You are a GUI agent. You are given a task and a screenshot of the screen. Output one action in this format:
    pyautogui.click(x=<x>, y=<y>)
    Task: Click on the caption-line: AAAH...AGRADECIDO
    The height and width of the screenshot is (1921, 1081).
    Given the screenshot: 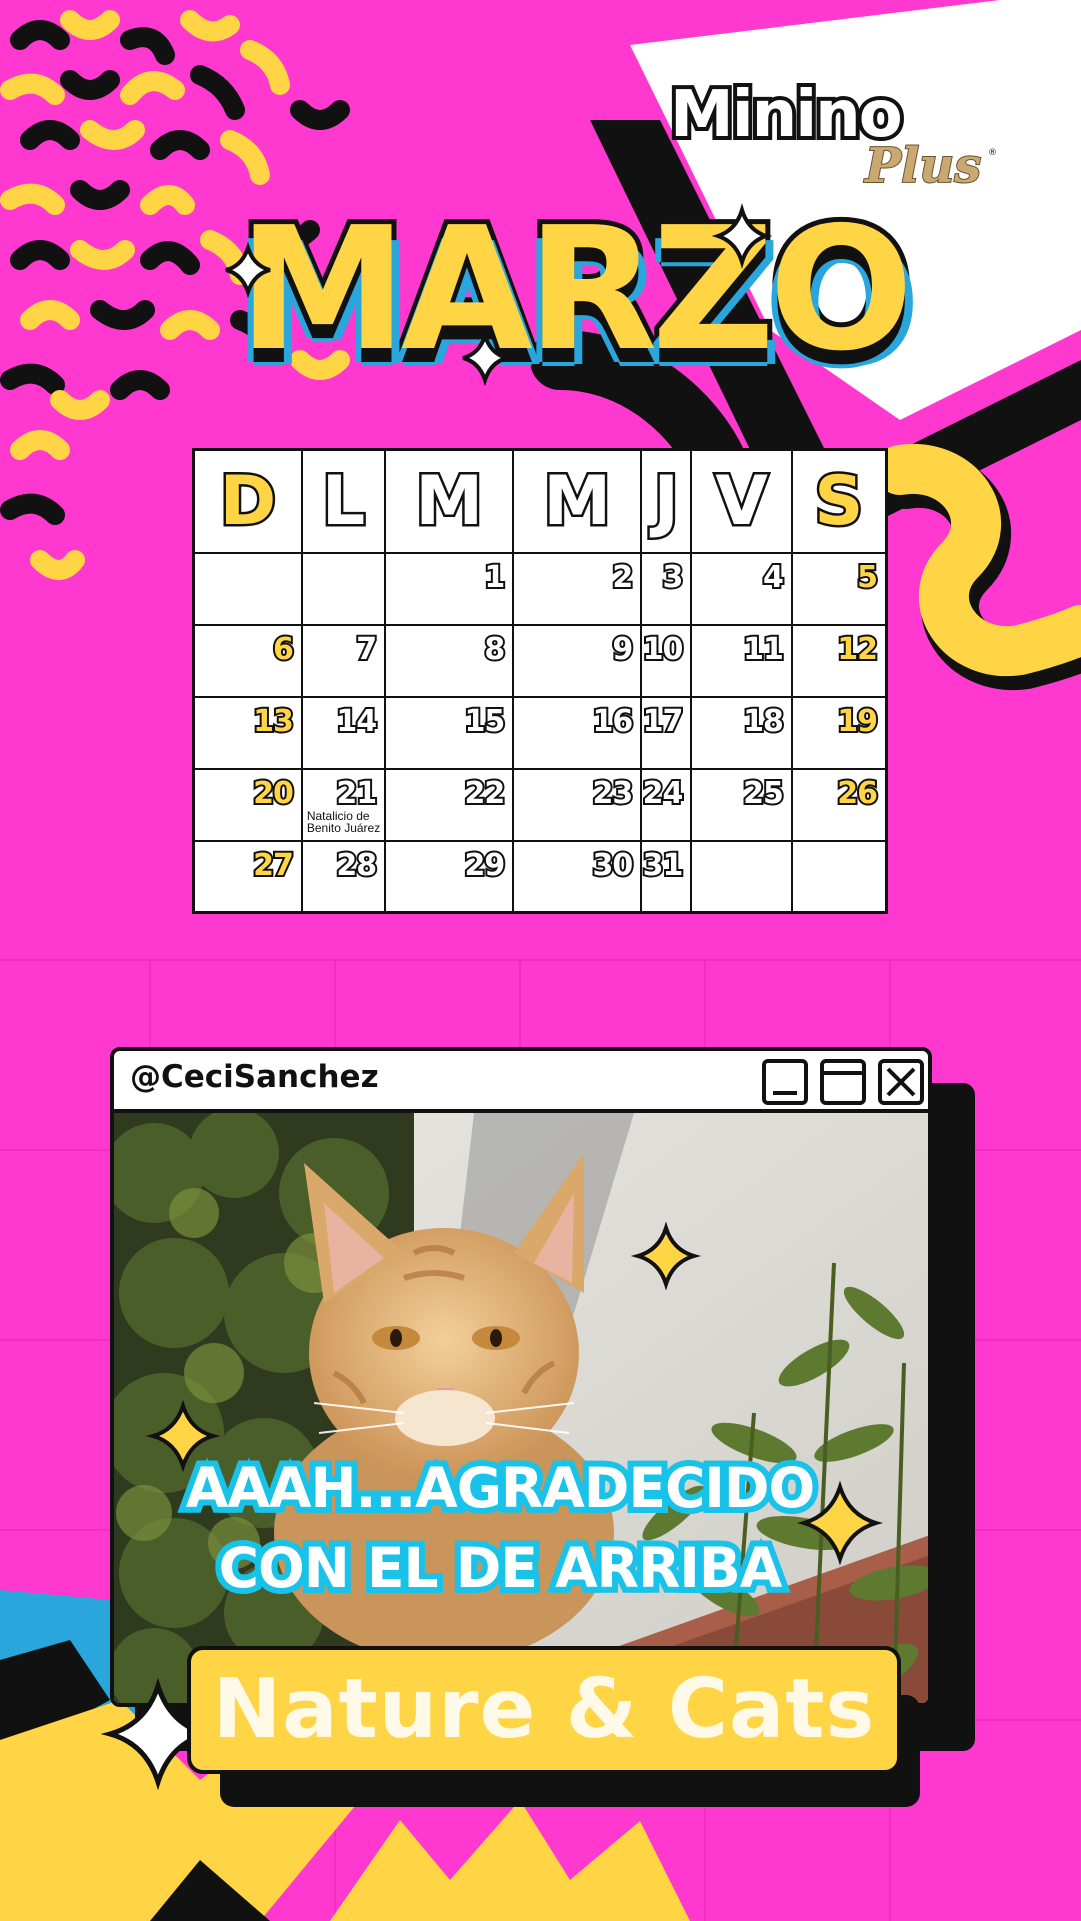 What is the action you would take?
    pyautogui.click(x=501, y=1488)
    